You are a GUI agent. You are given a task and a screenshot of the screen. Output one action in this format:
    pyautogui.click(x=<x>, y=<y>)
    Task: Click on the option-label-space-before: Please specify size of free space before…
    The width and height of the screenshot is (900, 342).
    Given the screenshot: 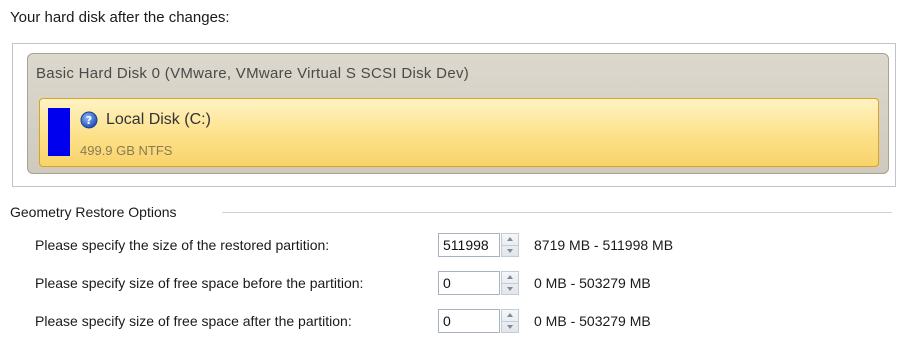 What is the action you would take?
    pyautogui.click(x=199, y=283)
    